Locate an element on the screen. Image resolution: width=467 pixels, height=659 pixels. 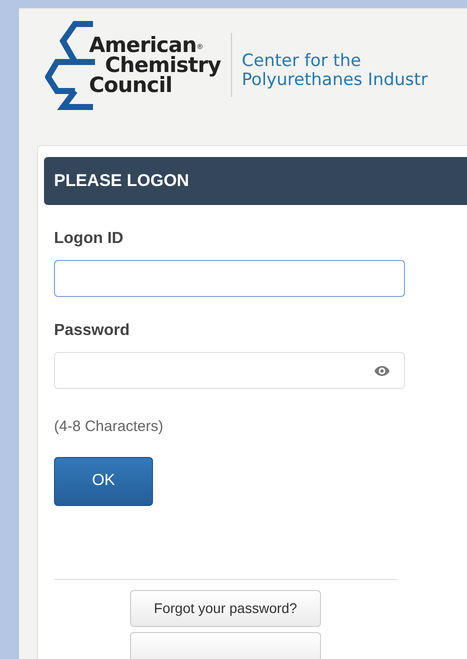
logo-text: American$^{®}$ is located at coordinates (146, 45).